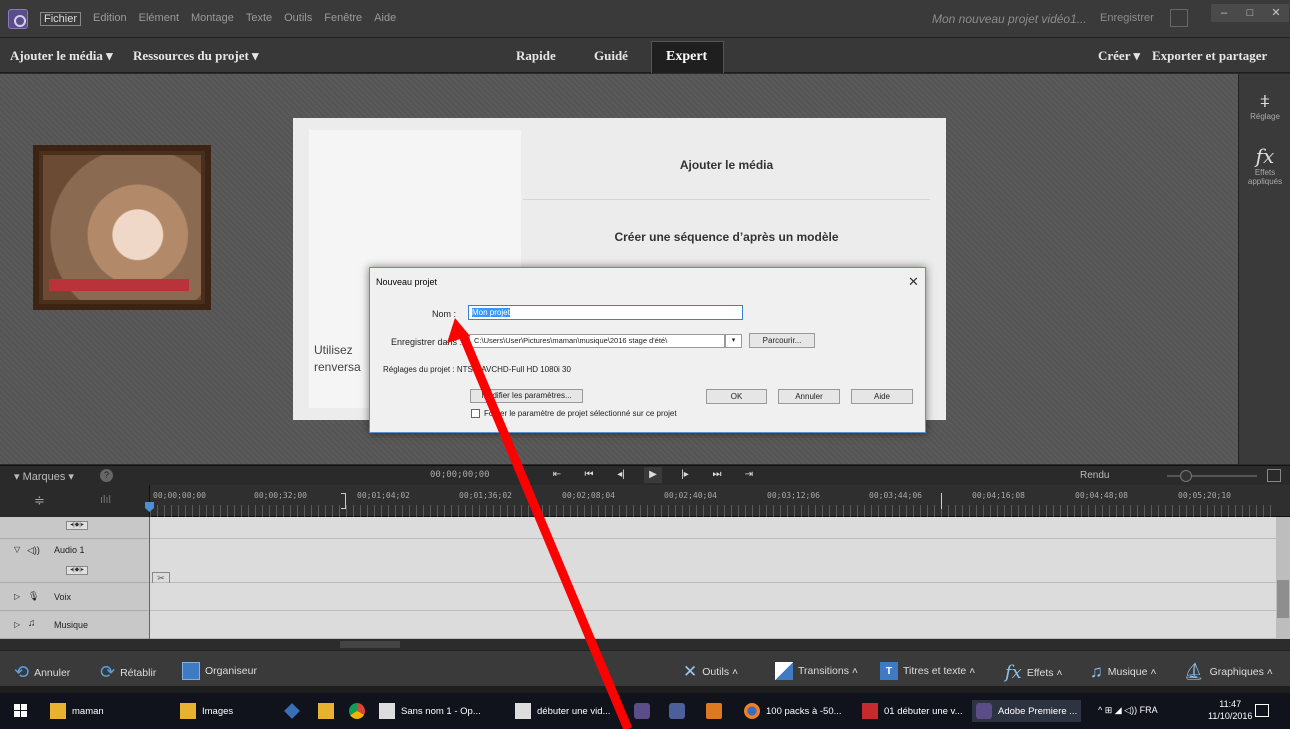  Describe the element at coordinates (343, 19) in the screenshot. I see `menu-fenetre: Fenêtre` at that location.